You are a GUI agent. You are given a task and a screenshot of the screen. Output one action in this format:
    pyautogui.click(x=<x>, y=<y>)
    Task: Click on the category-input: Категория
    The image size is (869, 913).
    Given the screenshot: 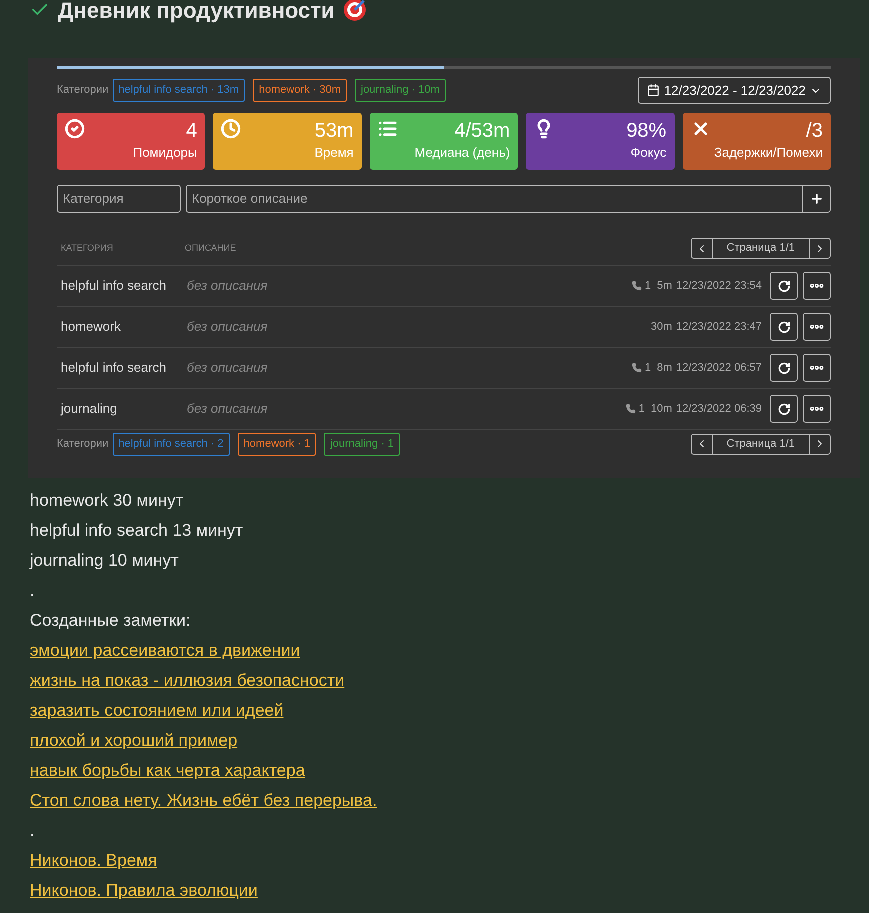 What is the action you would take?
    pyautogui.click(x=119, y=199)
    